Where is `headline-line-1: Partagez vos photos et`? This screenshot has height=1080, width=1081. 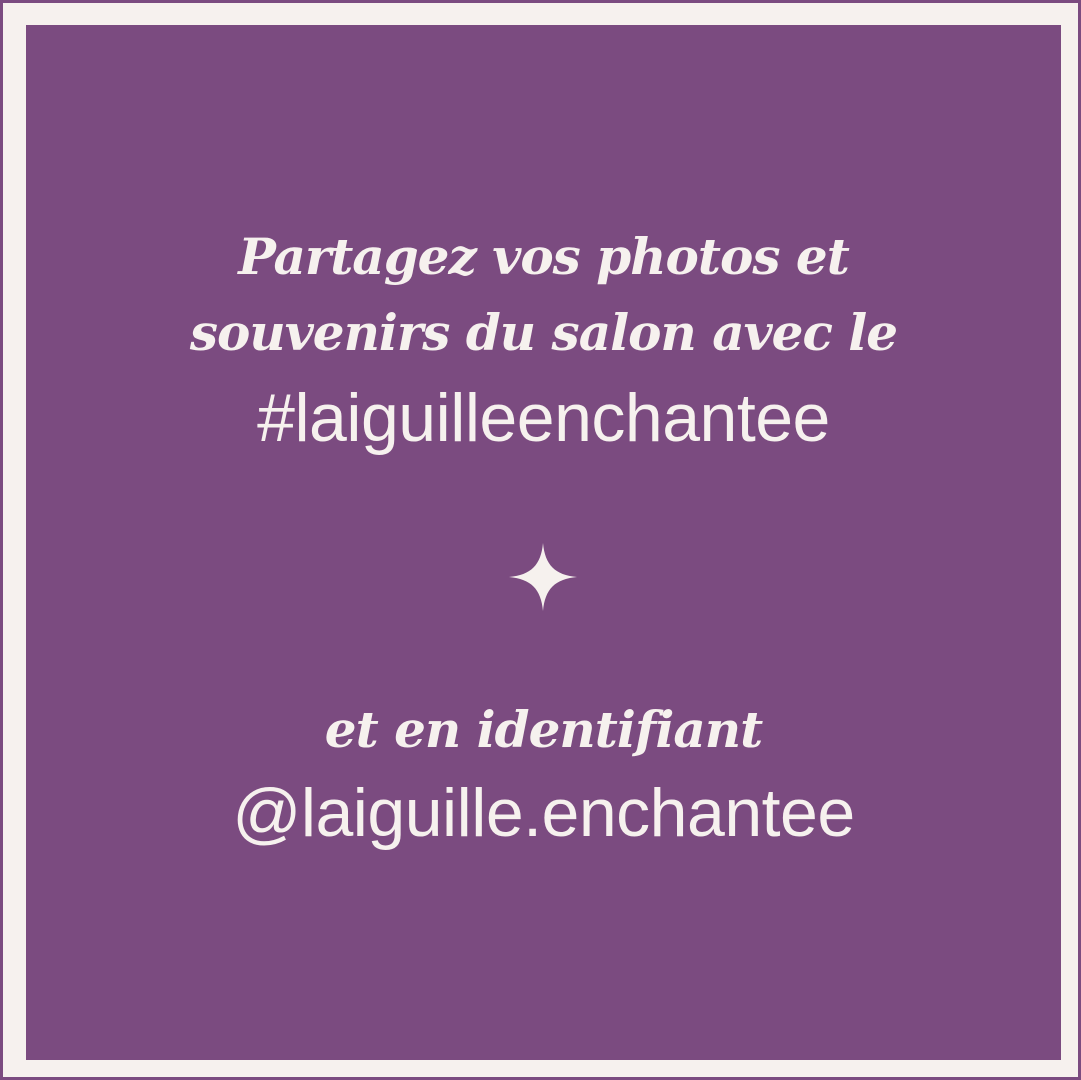
headline-line-1: Partagez vos photos et is located at coordinates (544, 256).